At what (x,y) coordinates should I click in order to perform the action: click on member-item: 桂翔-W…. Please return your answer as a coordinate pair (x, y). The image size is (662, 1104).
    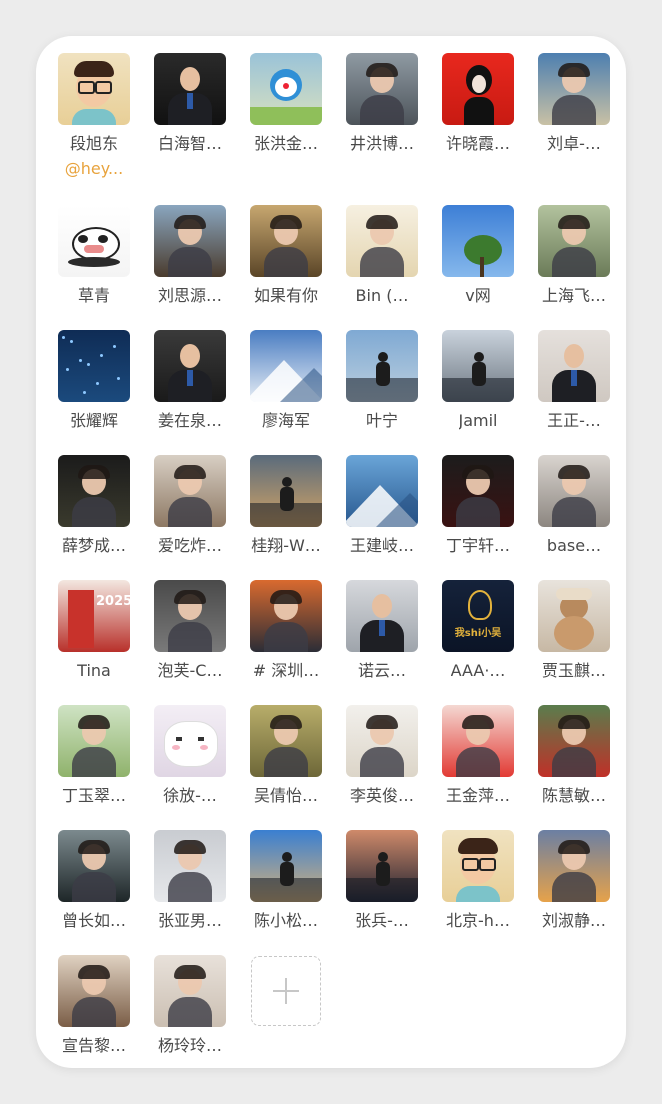
    Looking at the image, I should click on (286, 505).